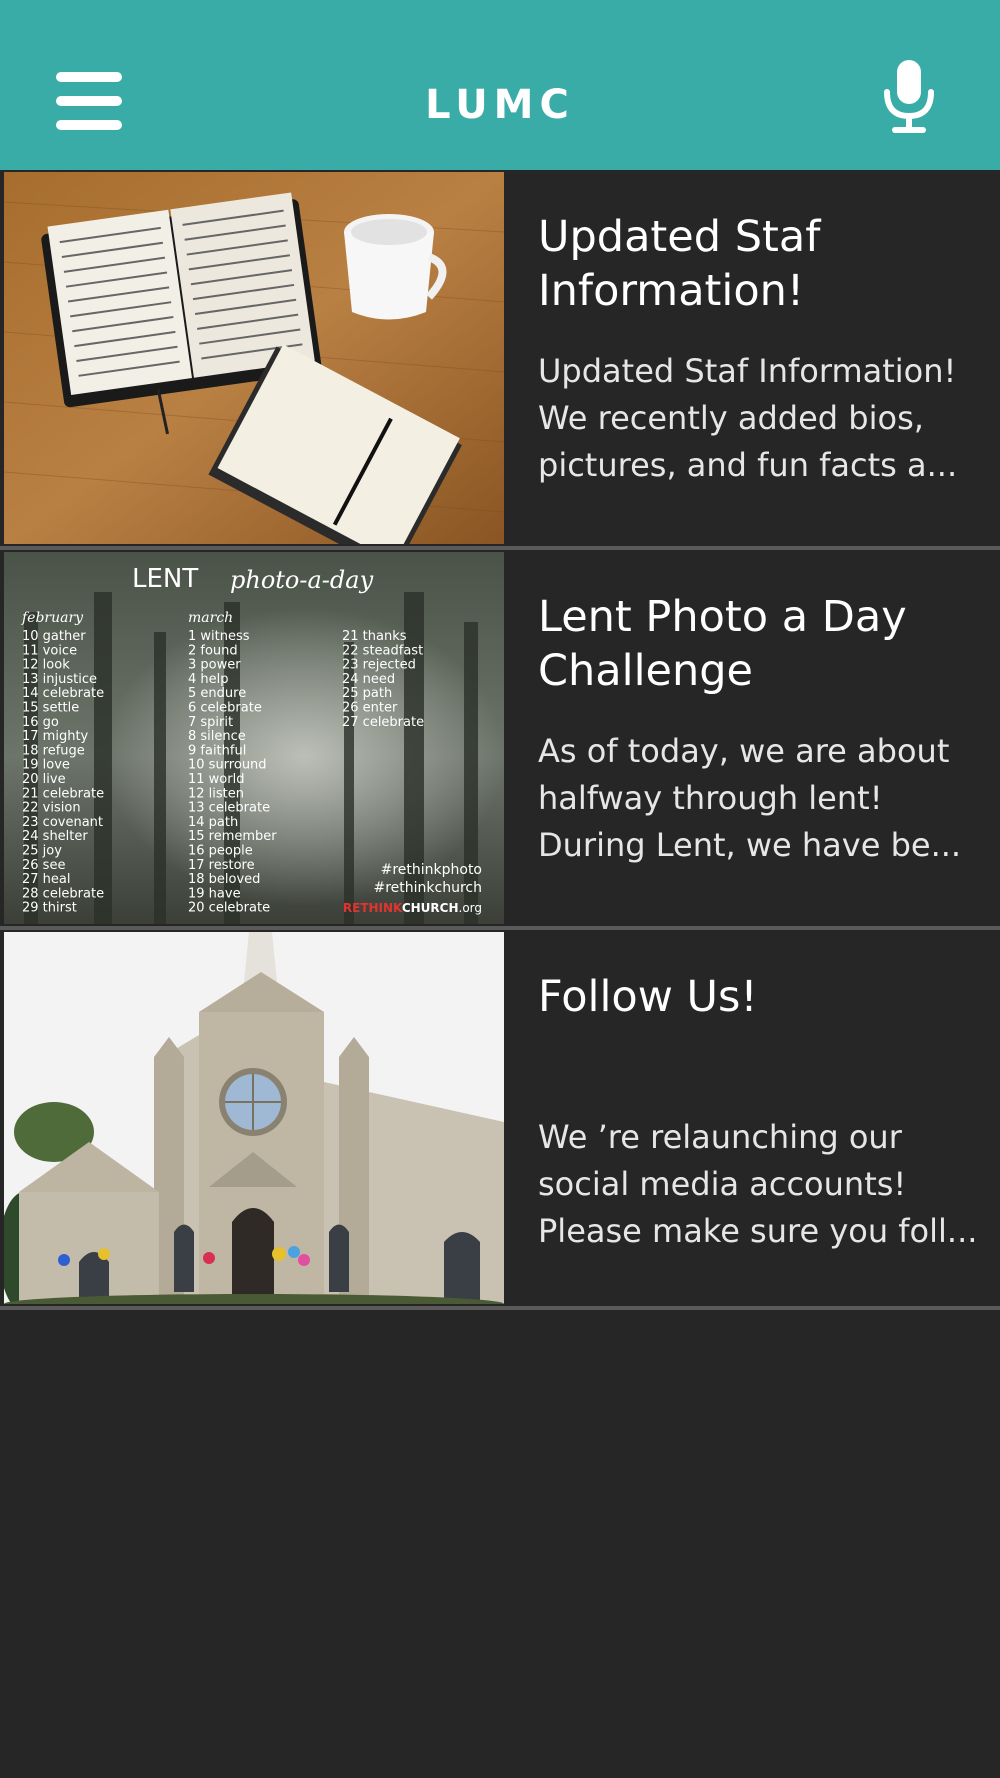  What do you see at coordinates (46, 879) in the screenshot?
I see `poster-calendar-entry: 27 heal` at bounding box center [46, 879].